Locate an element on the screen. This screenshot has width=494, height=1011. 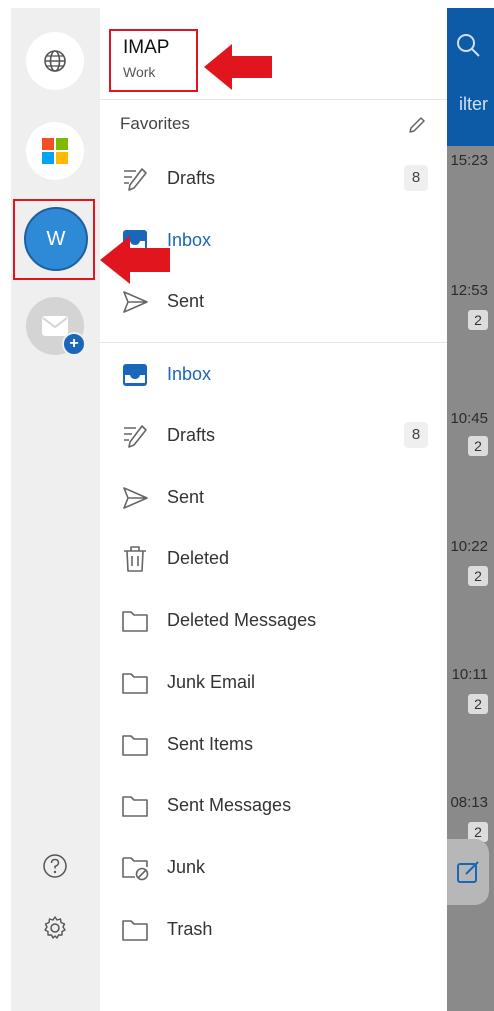
globe-account-button is located at coordinates (55, 61).